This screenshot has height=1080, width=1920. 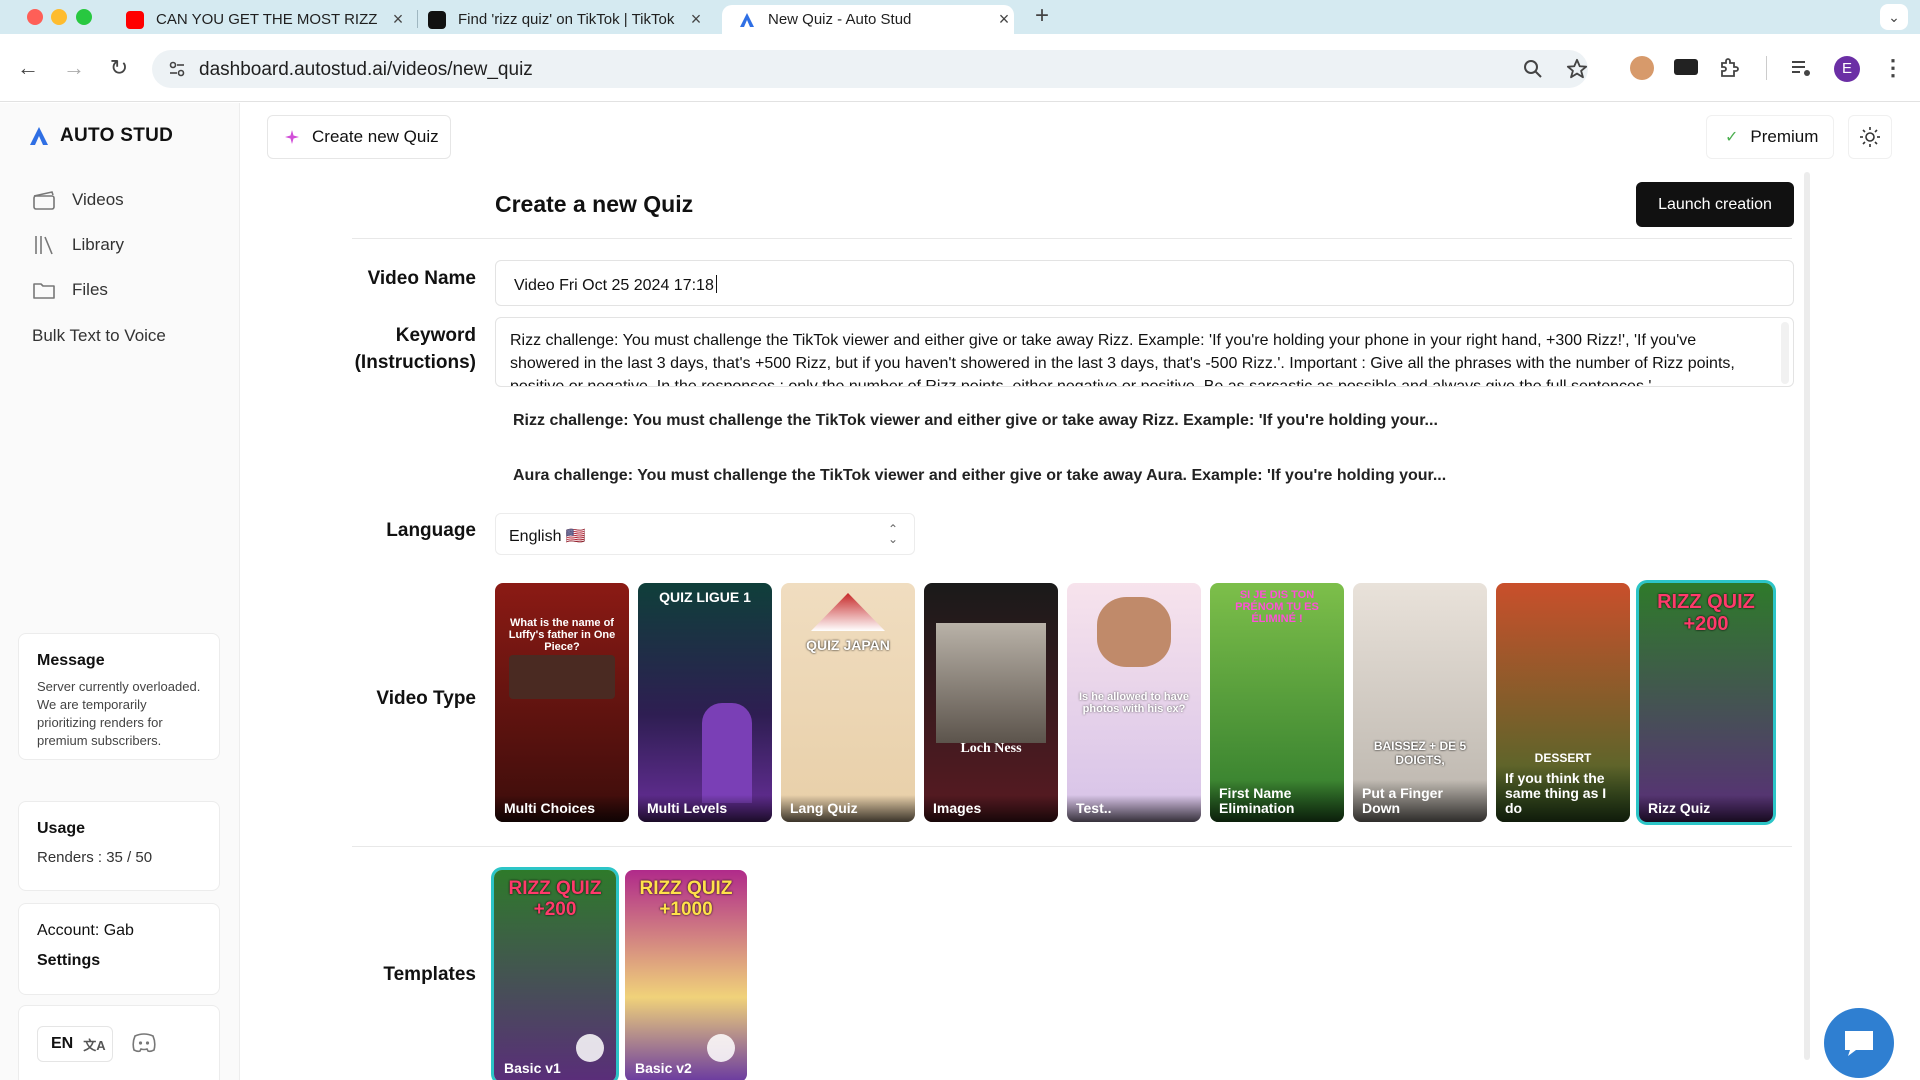 What do you see at coordinates (663, 1068) in the screenshot?
I see `template-label: Basic v2` at bounding box center [663, 1068].